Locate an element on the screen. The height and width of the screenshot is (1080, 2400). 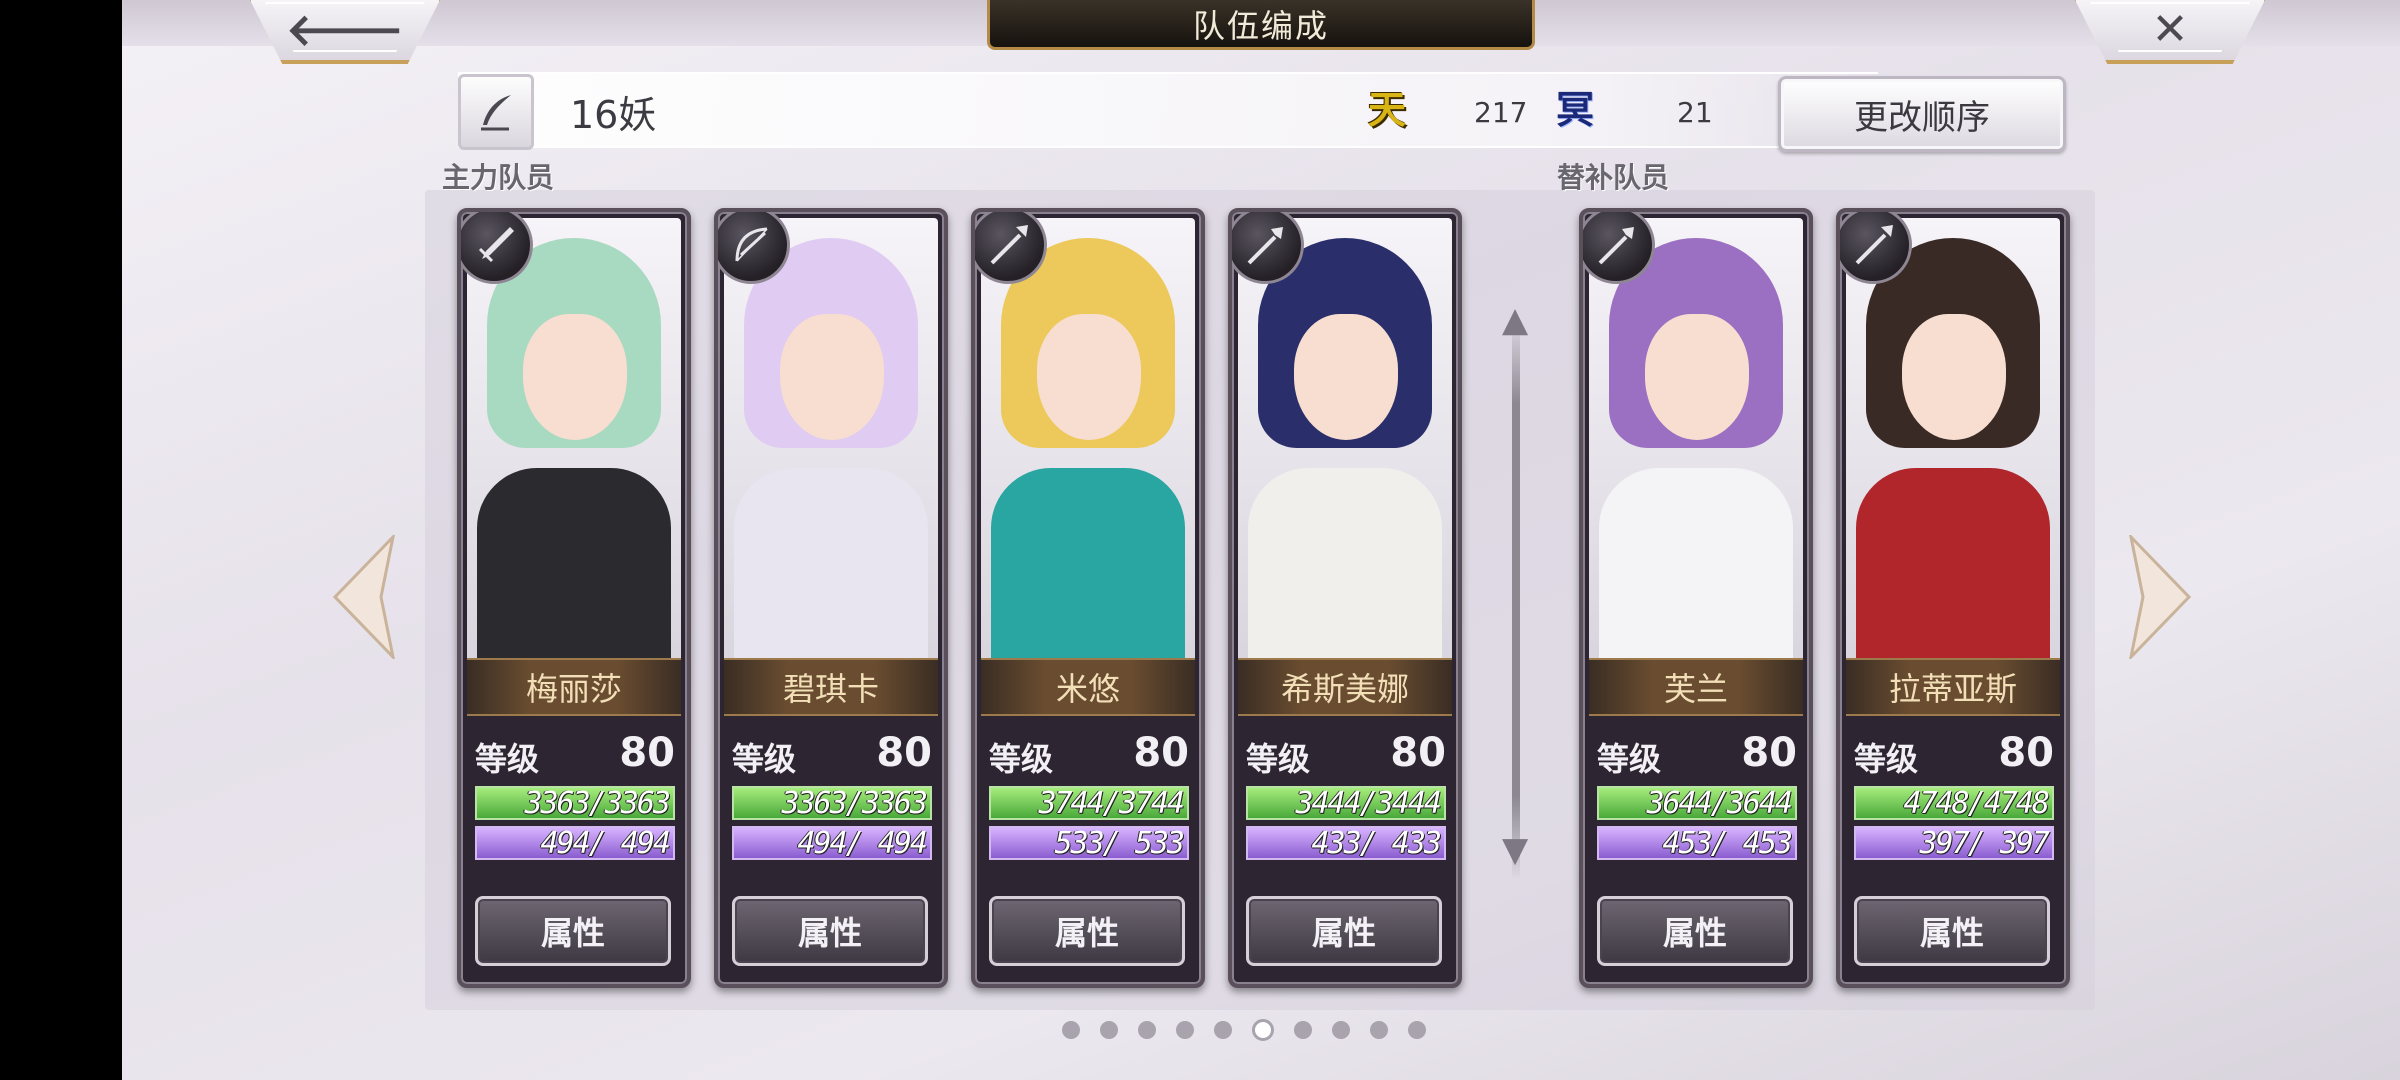
member-card: 梅丽莎 等级 80 3363/3363 494/ 494 属性 is located at coordinates (574, 598).